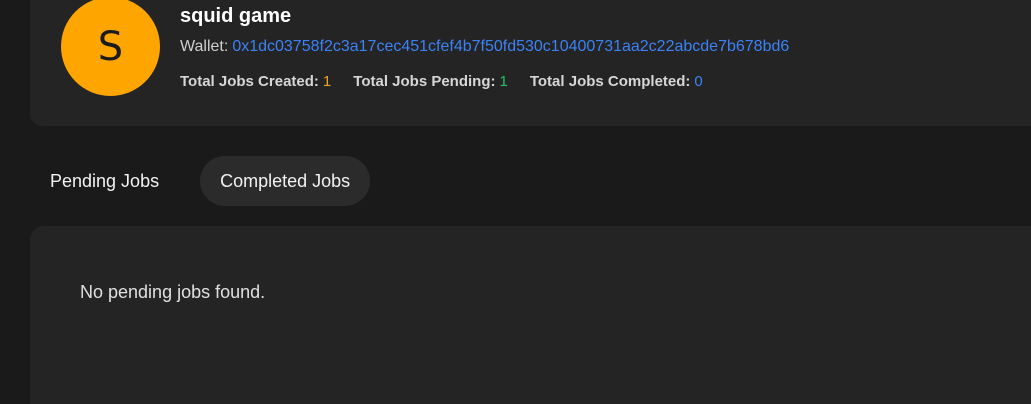  Describe the element at coordinates (236, 16) in the screenshot. I see `user-name: squid game` at that location.